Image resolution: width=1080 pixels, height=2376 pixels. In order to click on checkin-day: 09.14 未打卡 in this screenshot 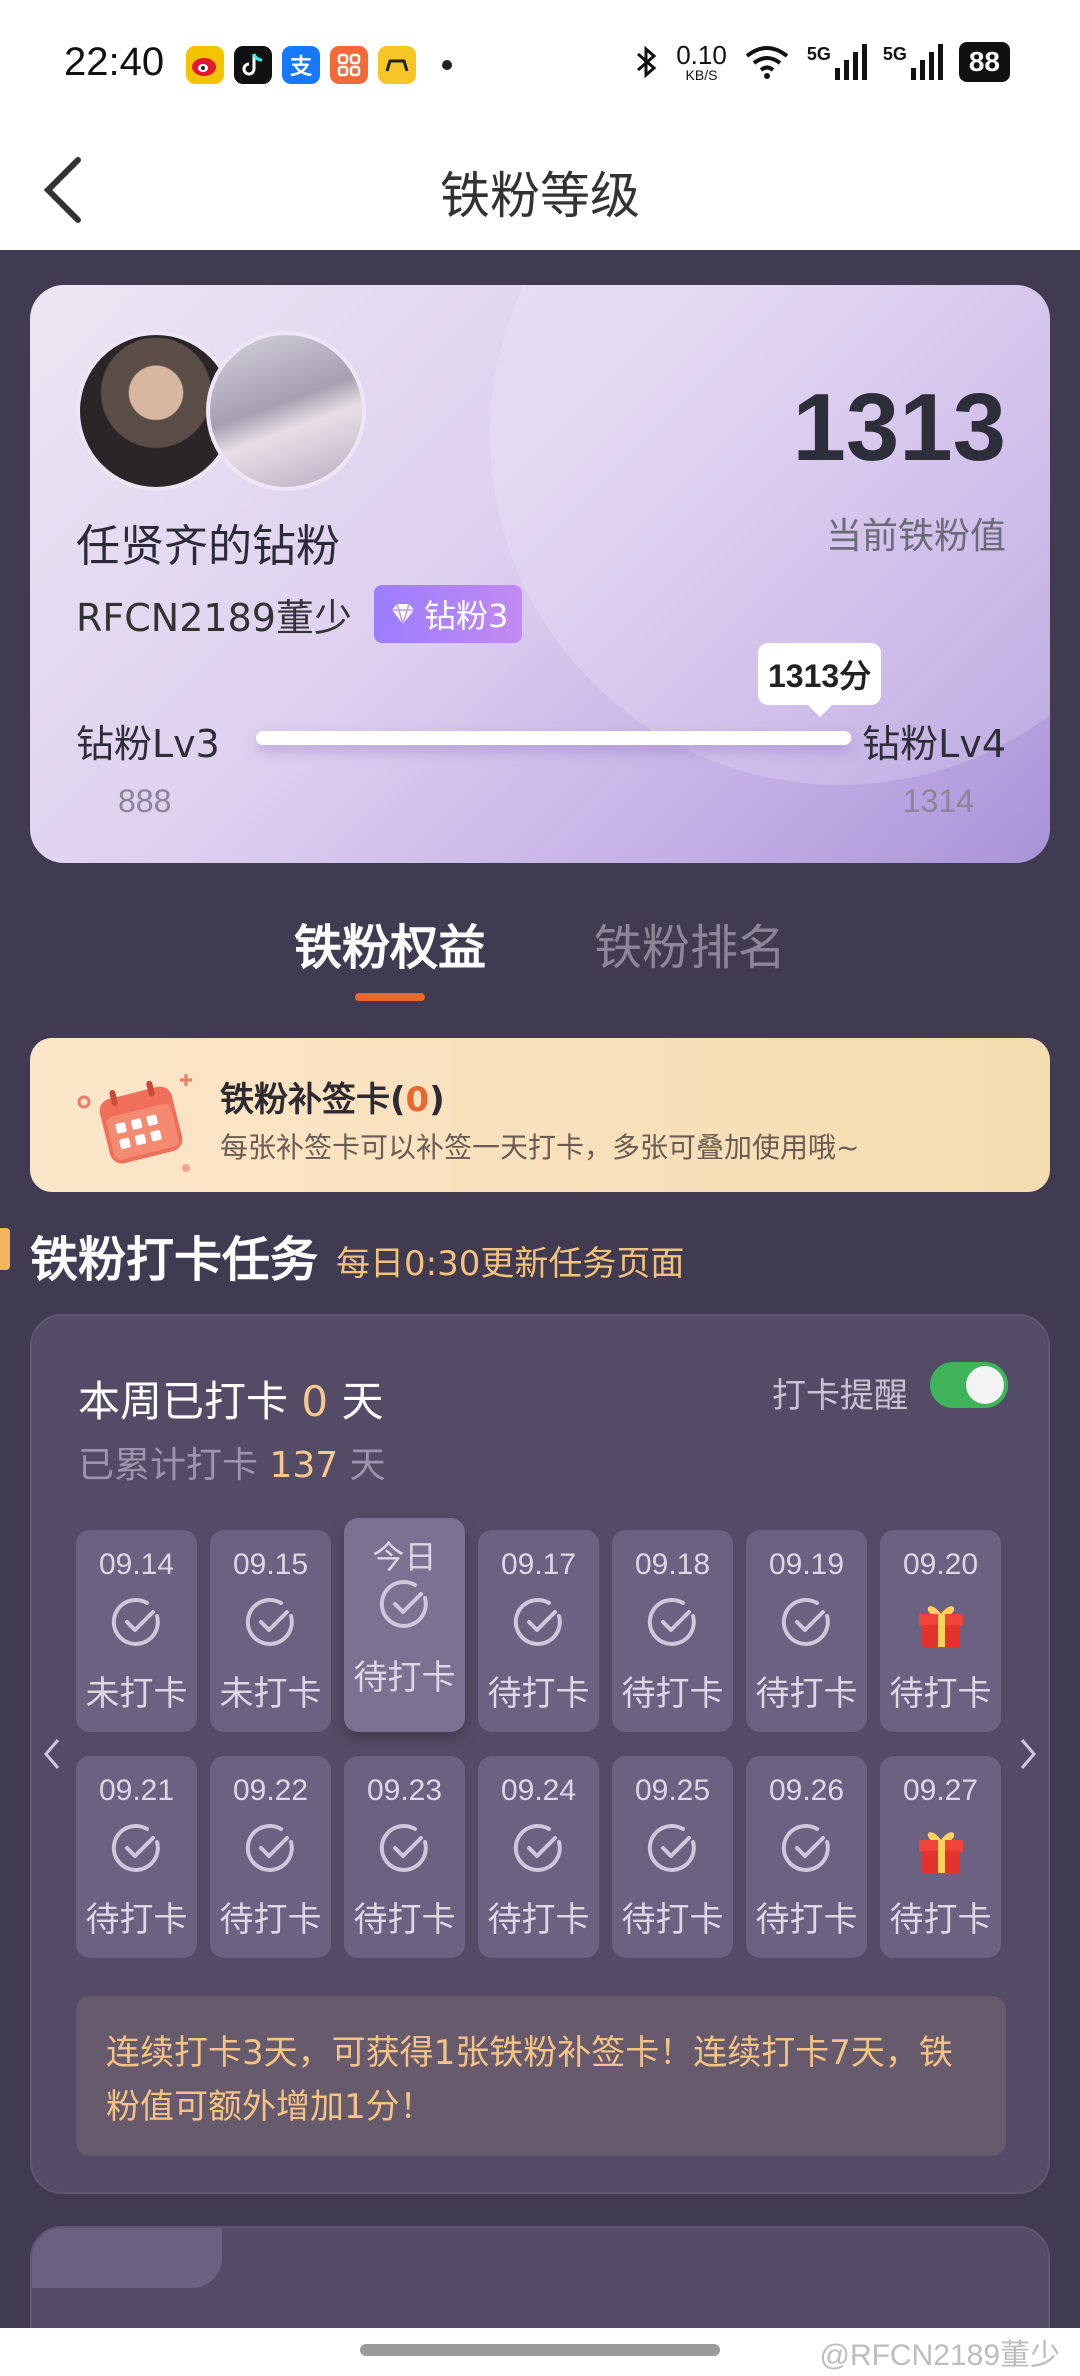, I will do `click(136, 1631)`.